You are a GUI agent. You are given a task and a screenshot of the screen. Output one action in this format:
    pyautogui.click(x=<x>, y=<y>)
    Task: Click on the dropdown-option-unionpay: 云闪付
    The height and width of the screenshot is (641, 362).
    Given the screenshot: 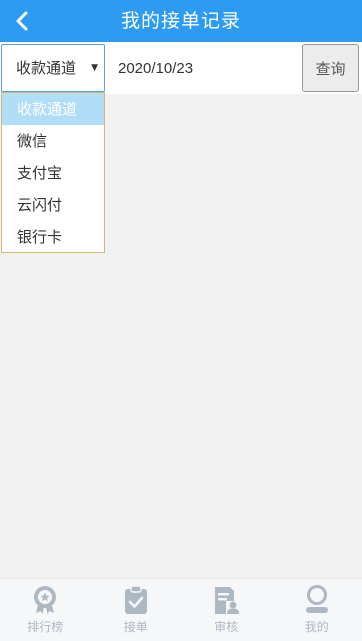 What is the action you would take?
    pyautogui.click(x=53, y=205)
    